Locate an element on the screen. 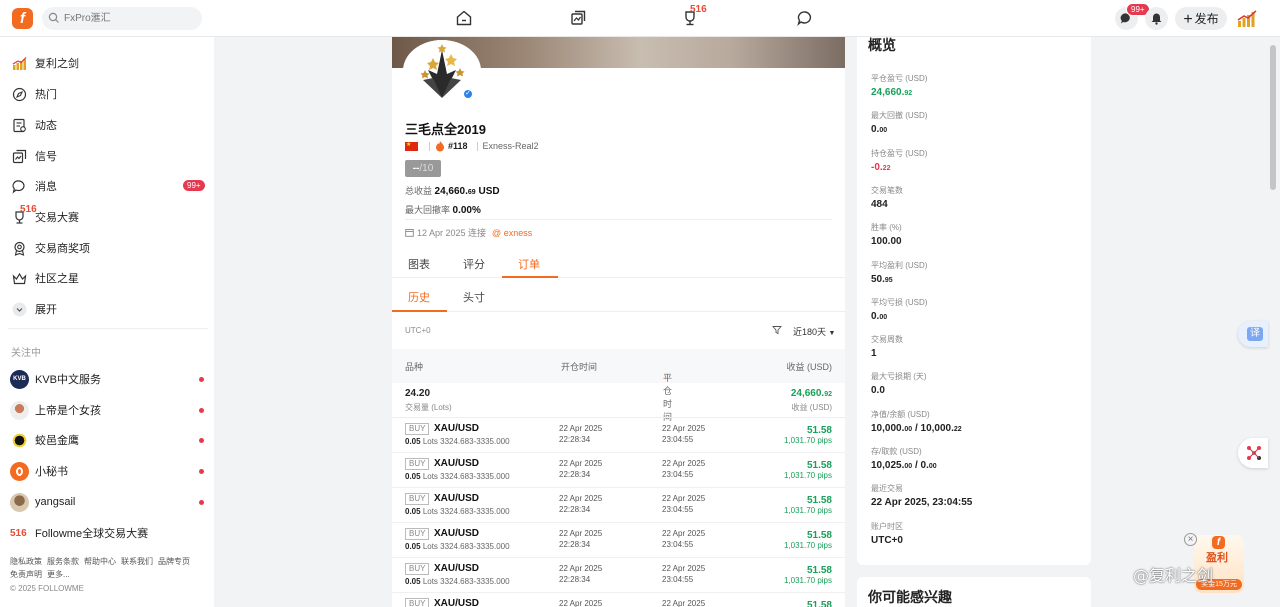 Image resolution: width=1280 pixels, height=607 pixels. share-button is located at coordinates (1253, 453).